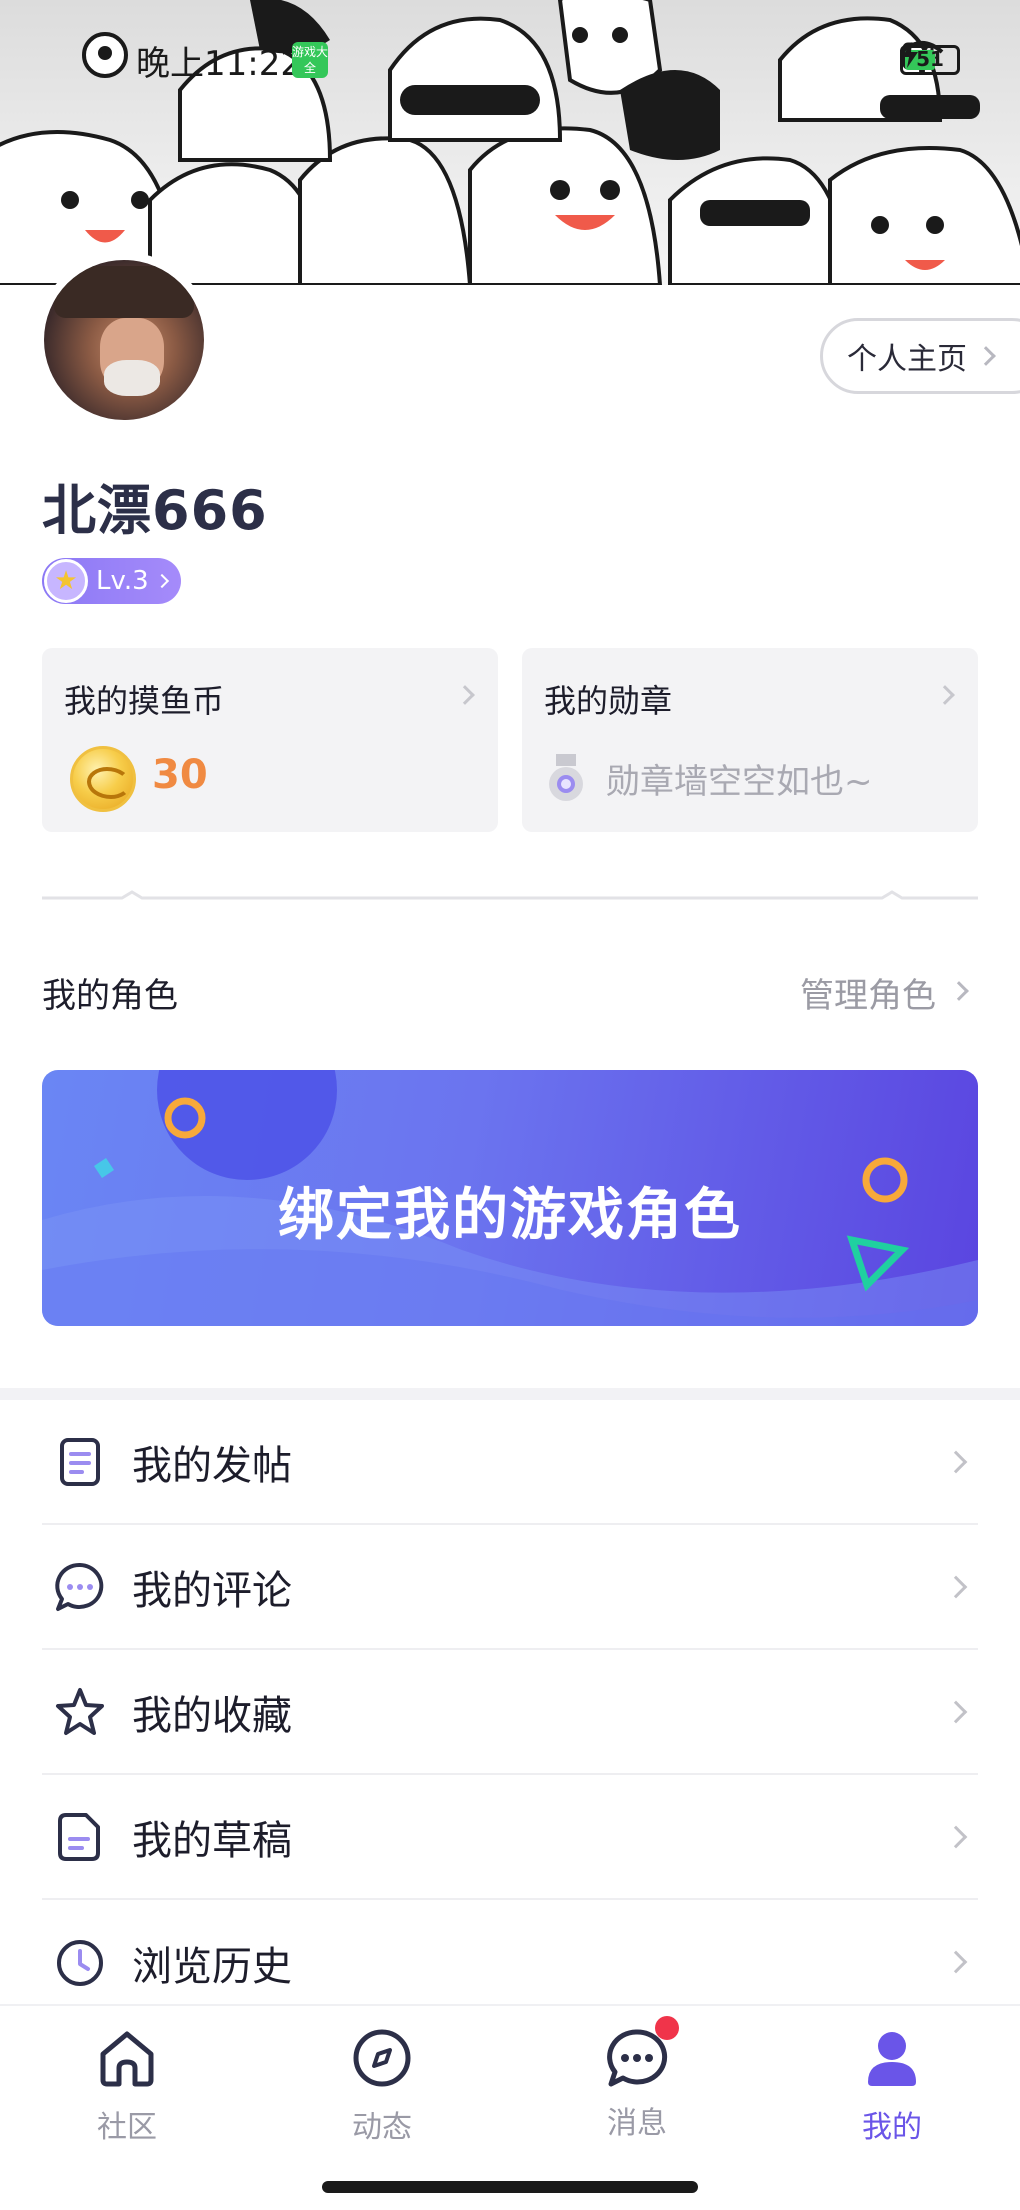 Image resolution: width=1020 pixels, height=2210 pixels. Describe the element at coordinates (66, 581) in the screenshot. I see `level-star-icon: ★` at that location.